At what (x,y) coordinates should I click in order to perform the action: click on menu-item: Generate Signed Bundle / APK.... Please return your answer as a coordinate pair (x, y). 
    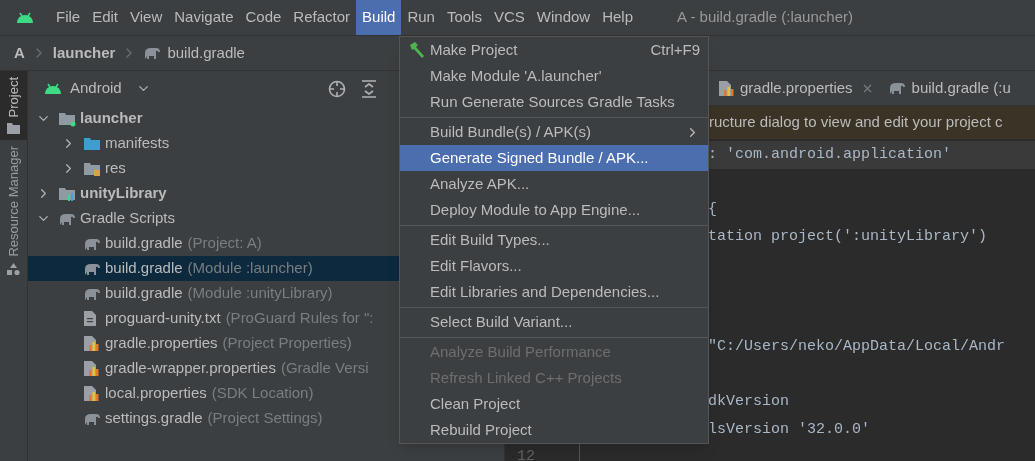
    Looking at the image, I should click on (554, 158).